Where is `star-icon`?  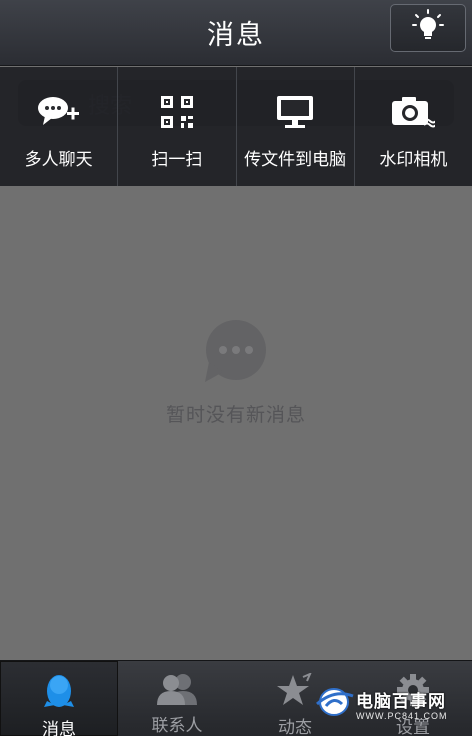
star-icon is located at coordinates (295, 690).